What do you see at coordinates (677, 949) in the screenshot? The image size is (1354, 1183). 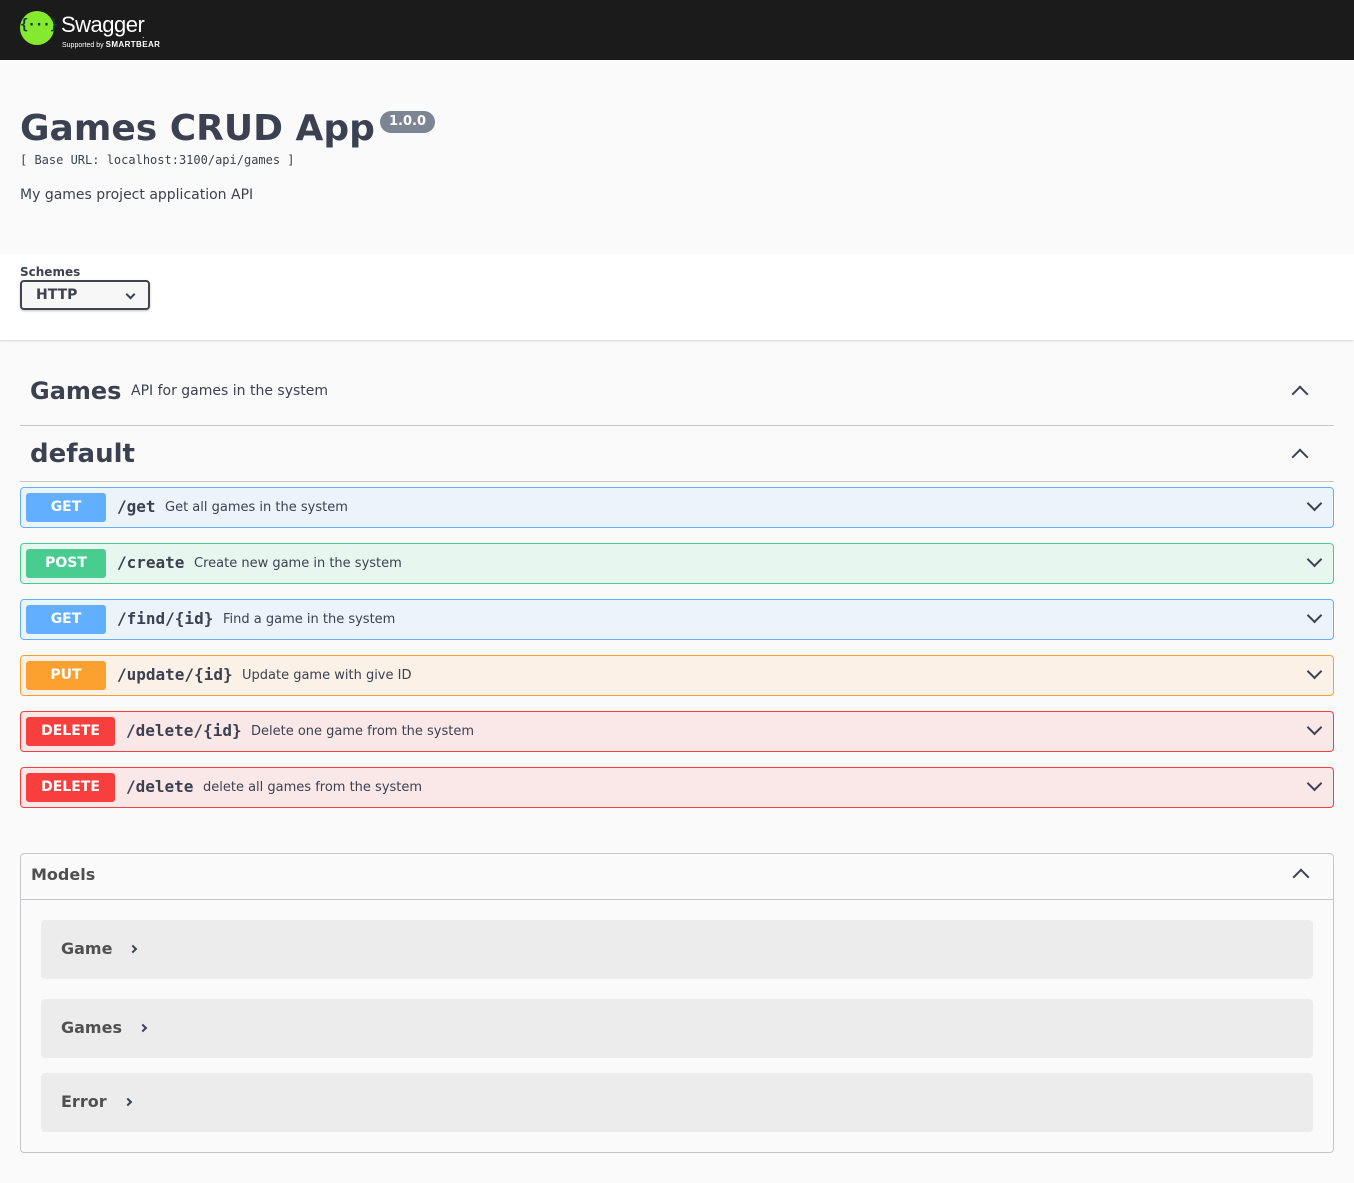 I see `model-game: Game` at bounding box center [677, 949].